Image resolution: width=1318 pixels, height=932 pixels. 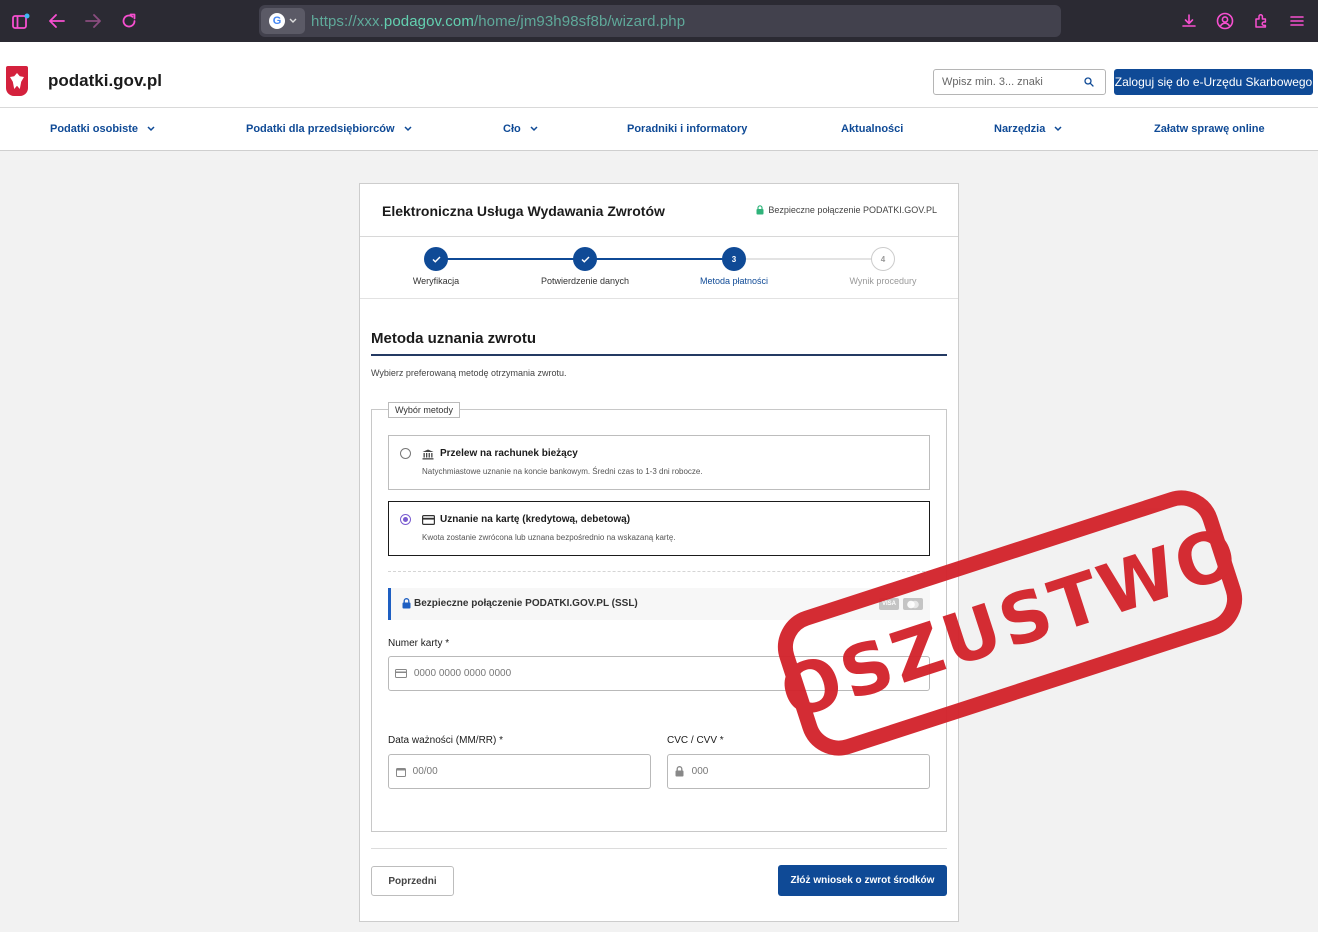 I want to click on fieldset-legend: Wybór metody, so click(x=424, y=410).